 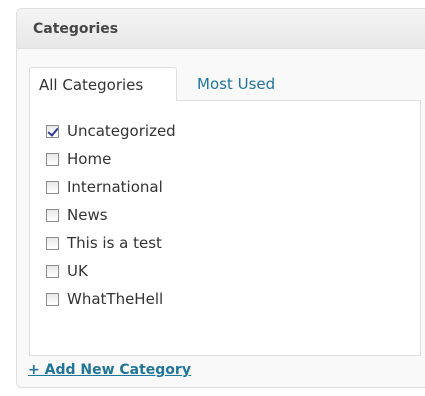 I want to click on category-label: WhatTheHell, so click(x=115, y=299).